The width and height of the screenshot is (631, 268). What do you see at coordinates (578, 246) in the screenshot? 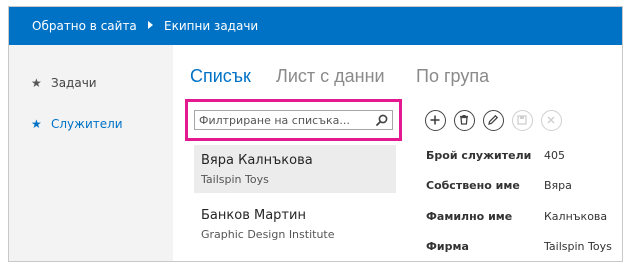
I see `company-value: Tailspin Toys` at bounding box center [578, 246].